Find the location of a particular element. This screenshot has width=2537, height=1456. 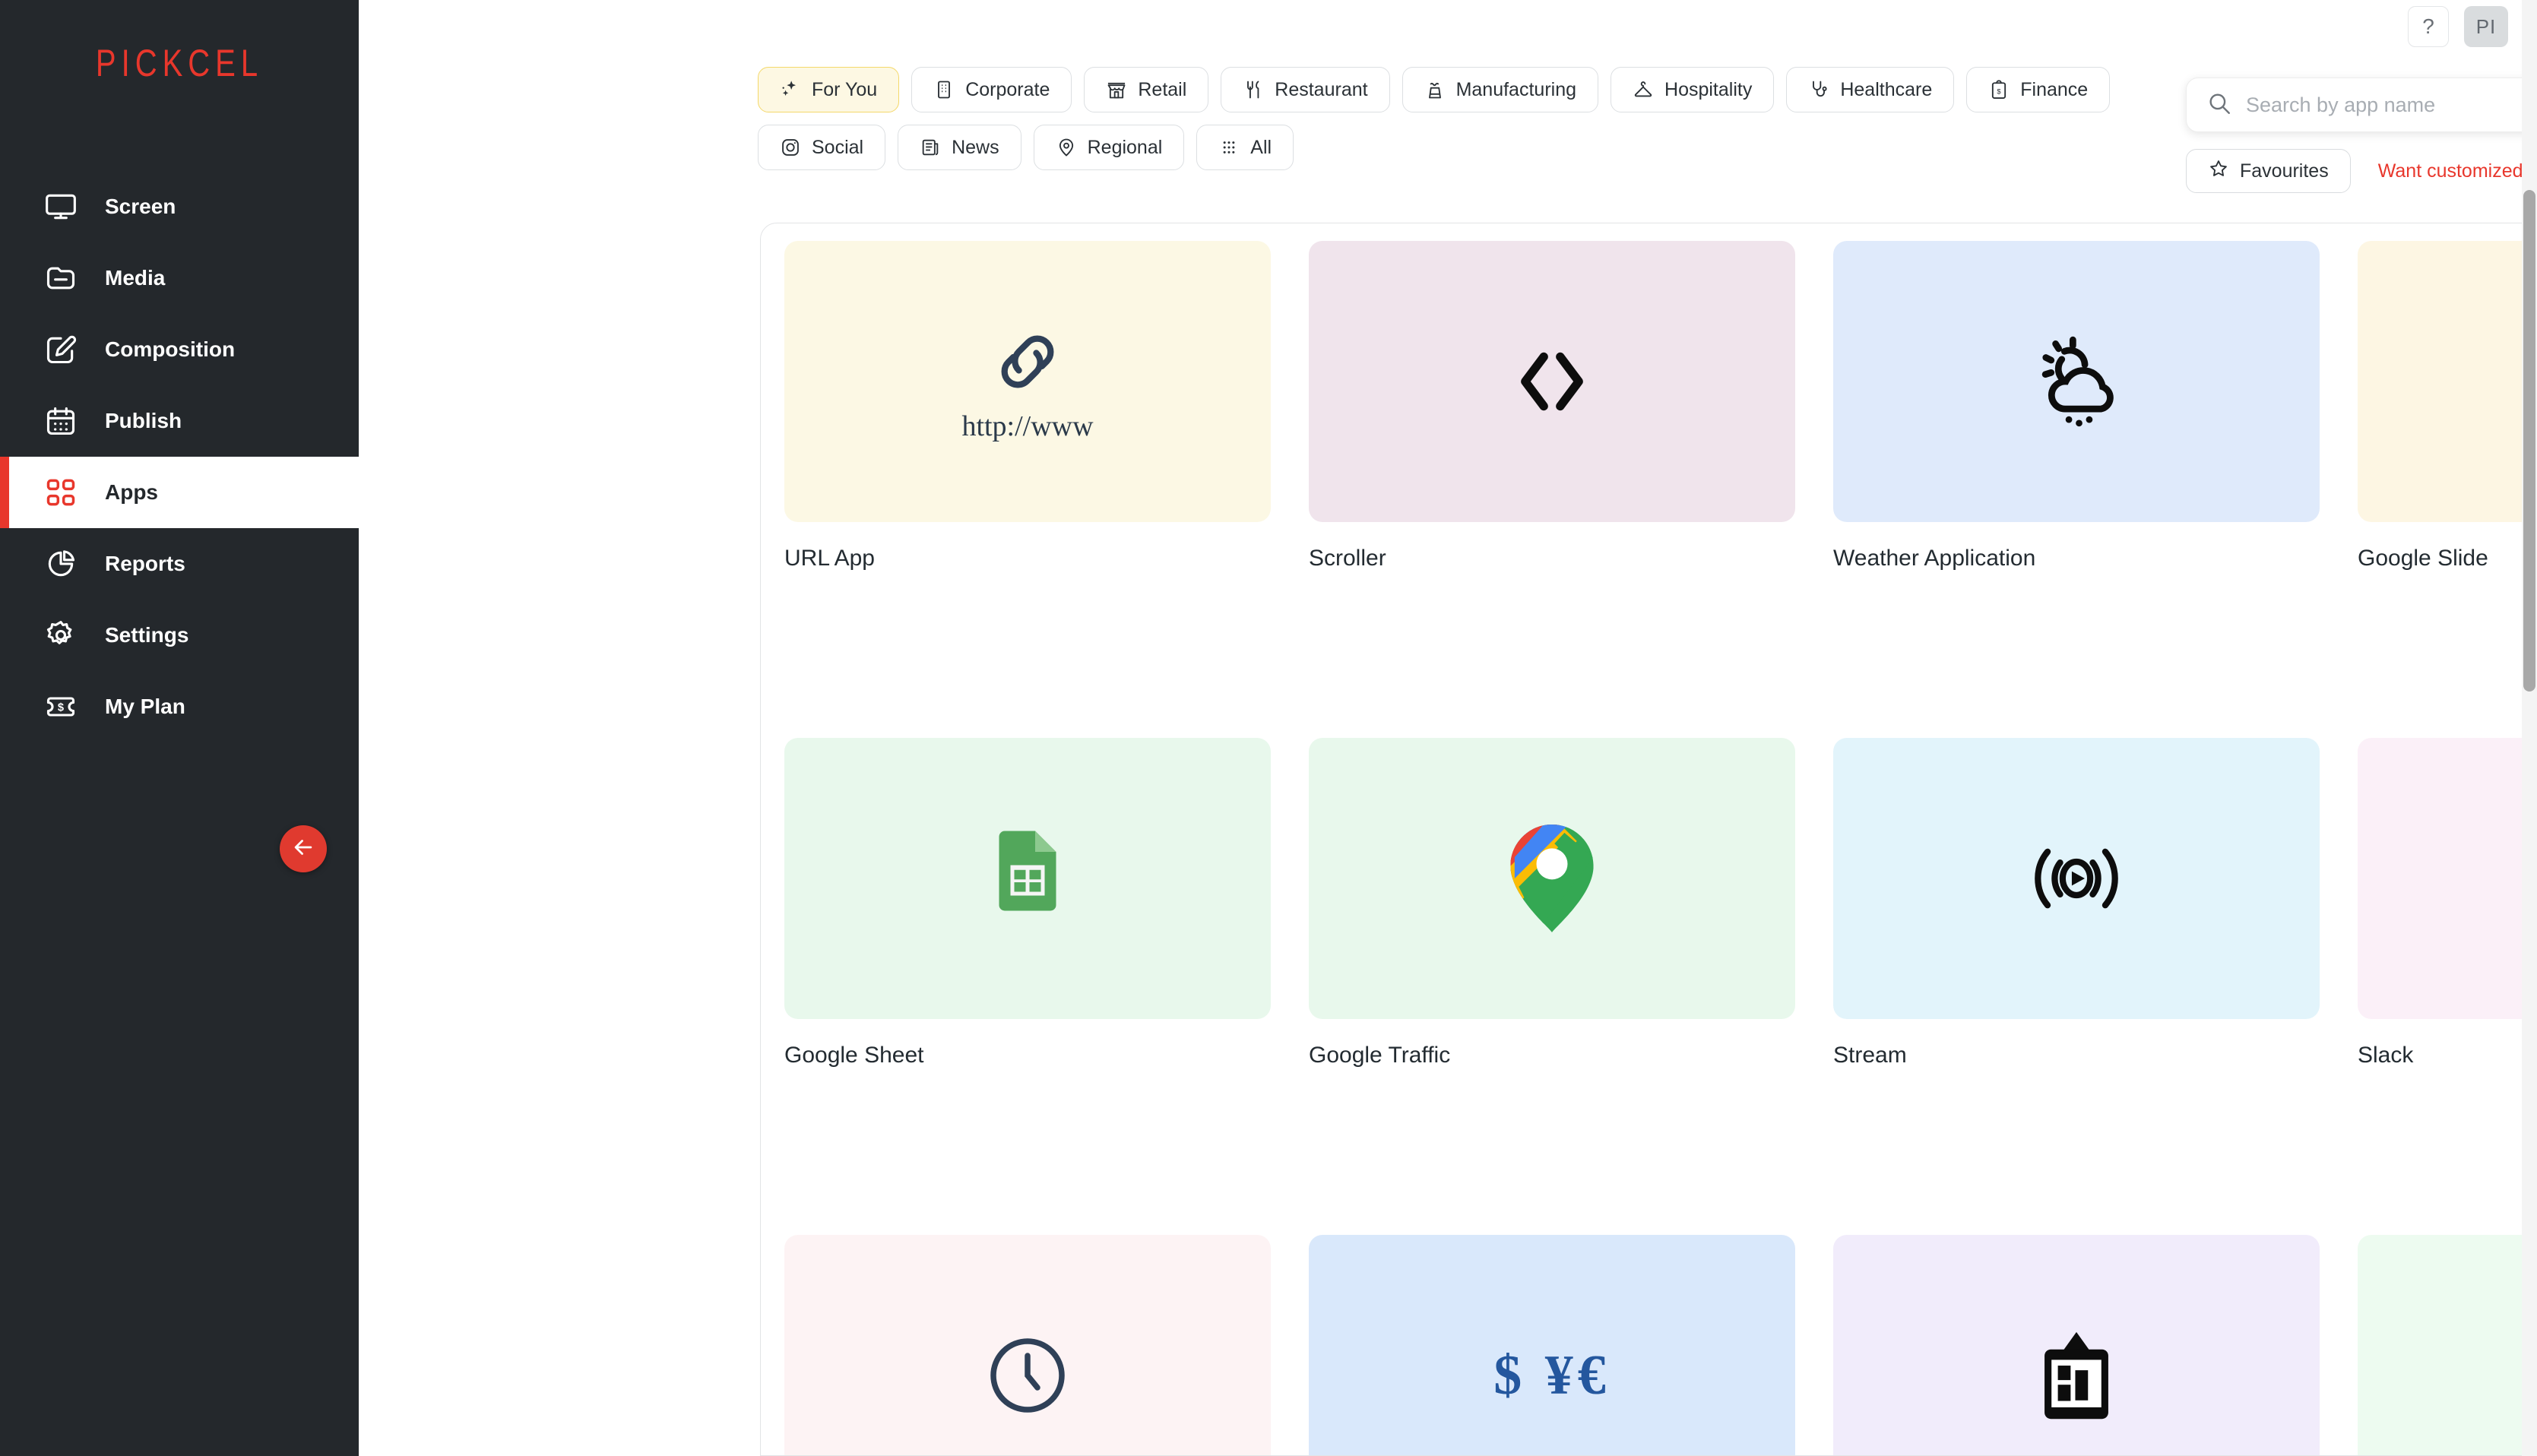

app-card-currency: $ ¥€ is located at coordinates (1552, 1345).